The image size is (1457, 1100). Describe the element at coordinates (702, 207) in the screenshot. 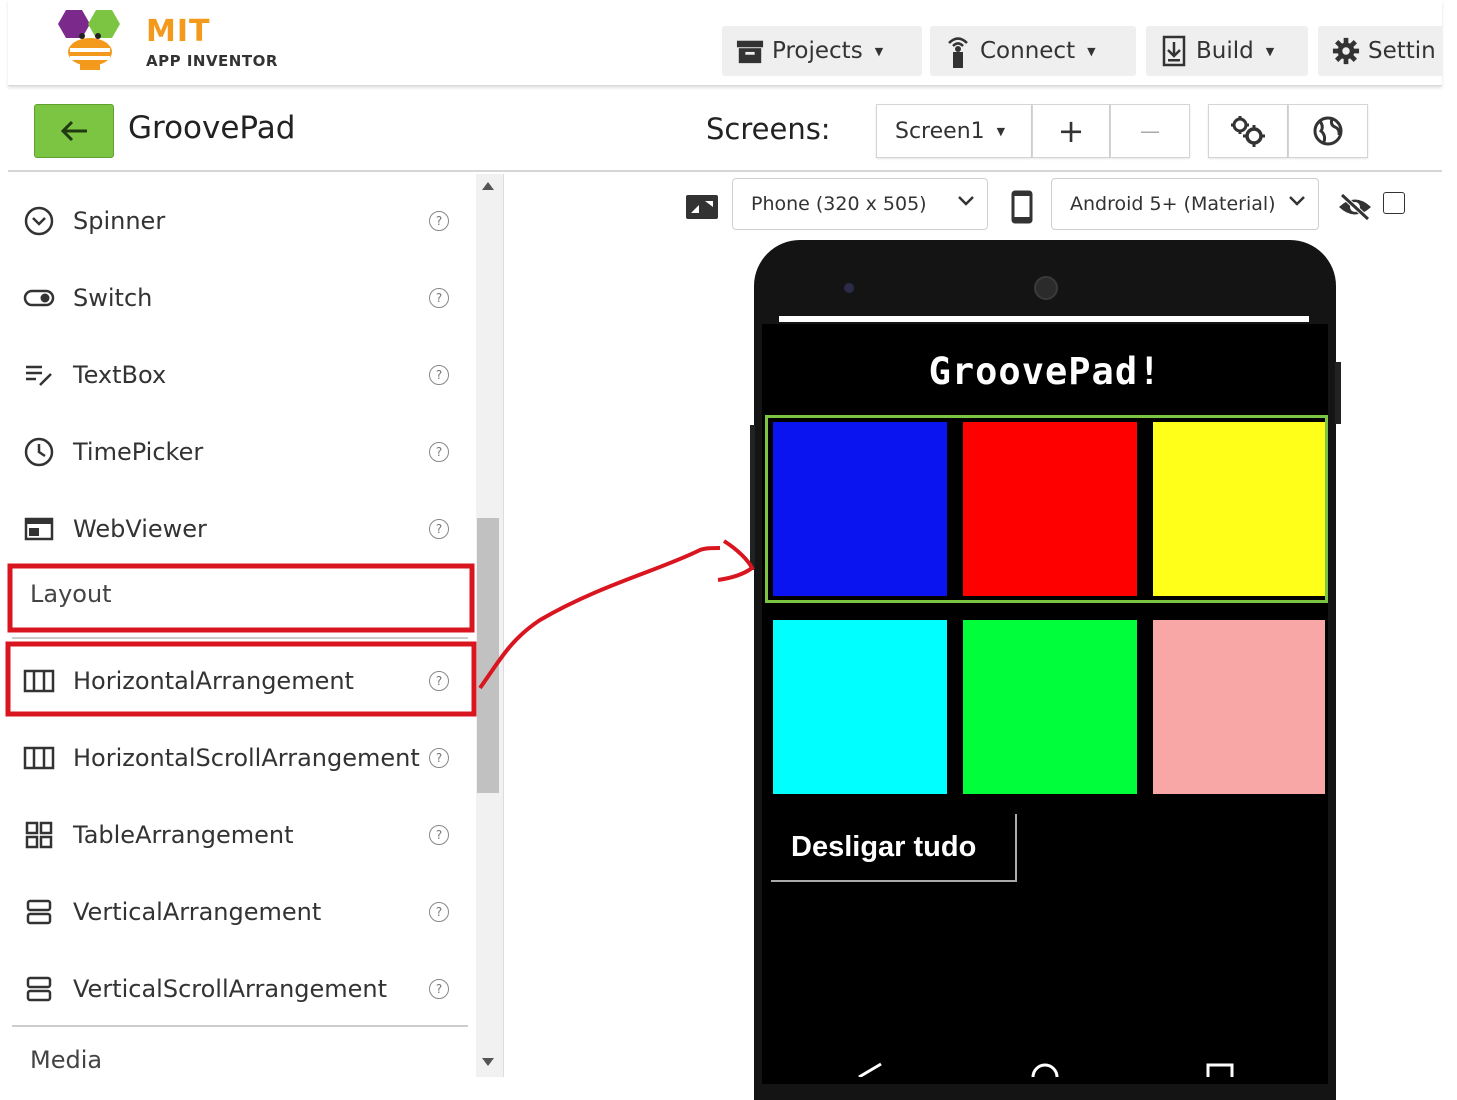

I see `tablet-preview-icon` at that location.